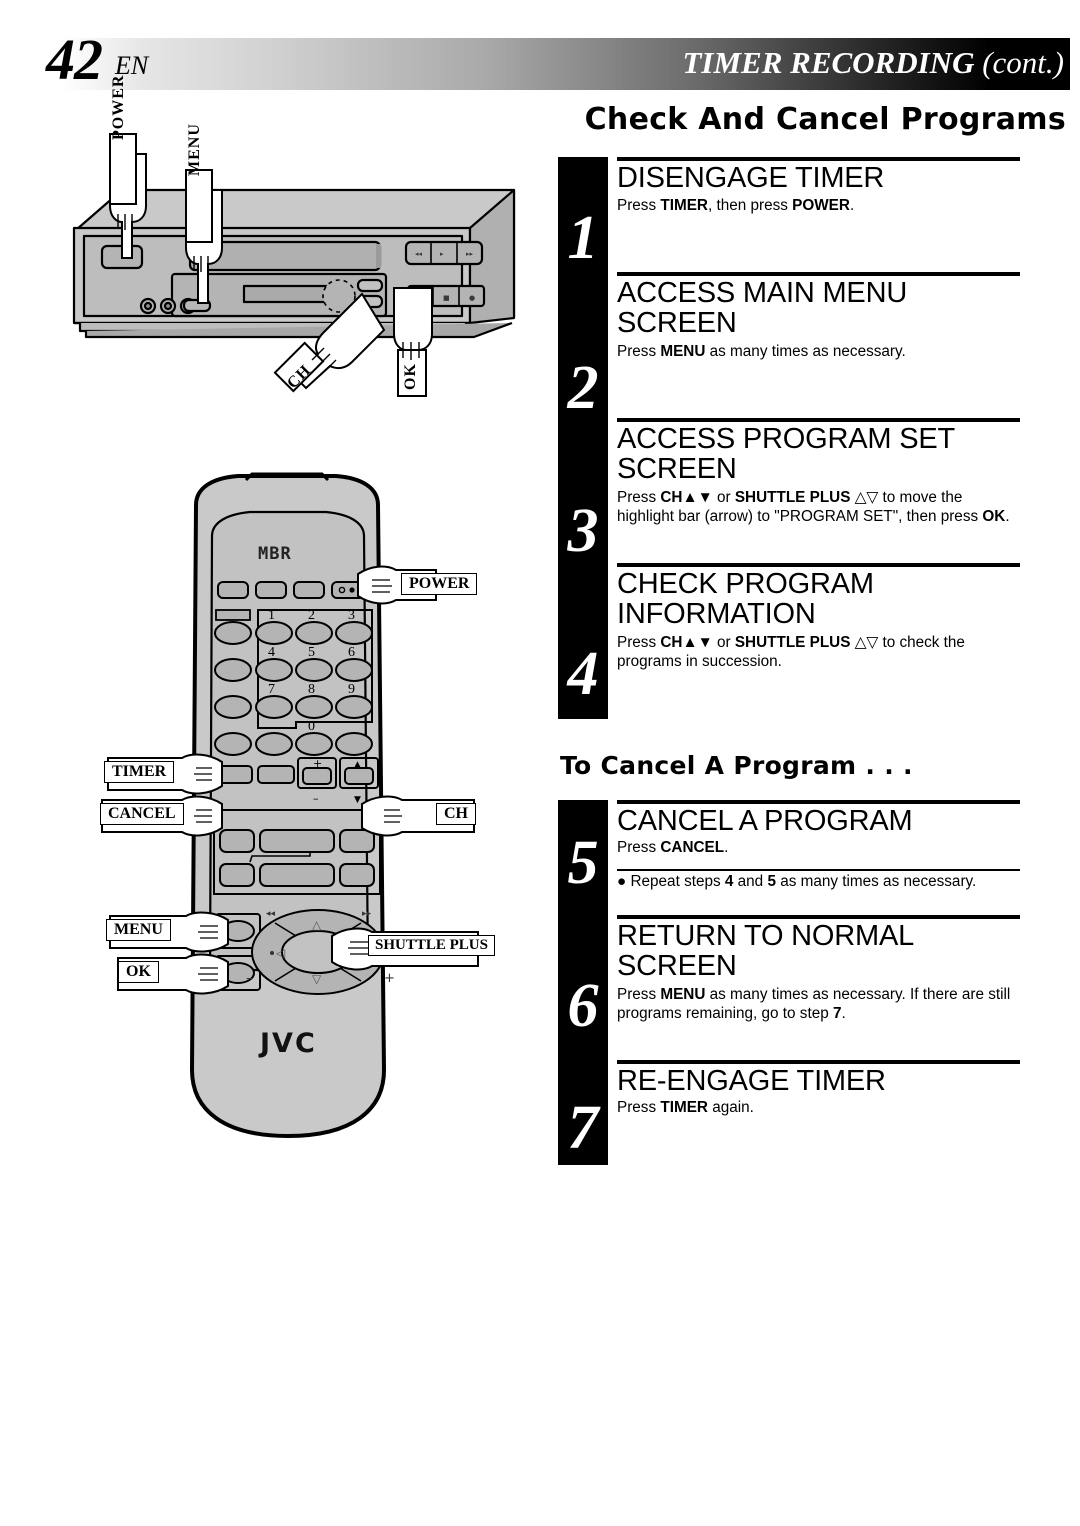 The image size is (1080, 1526). What do you see at coordinates (74, 59) in the screenshot?
I see `page-number: 42` at bounding box center [74, 59].